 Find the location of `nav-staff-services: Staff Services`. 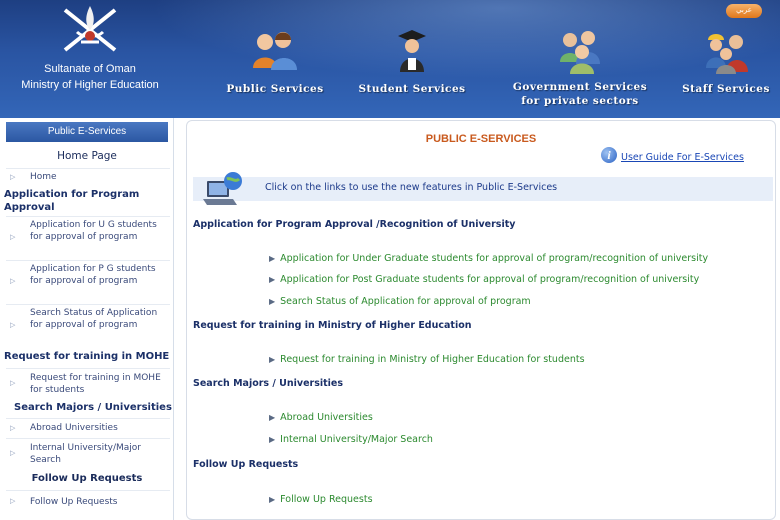

nav-staff-services: Staff Services is located at coordinates (726, 59).